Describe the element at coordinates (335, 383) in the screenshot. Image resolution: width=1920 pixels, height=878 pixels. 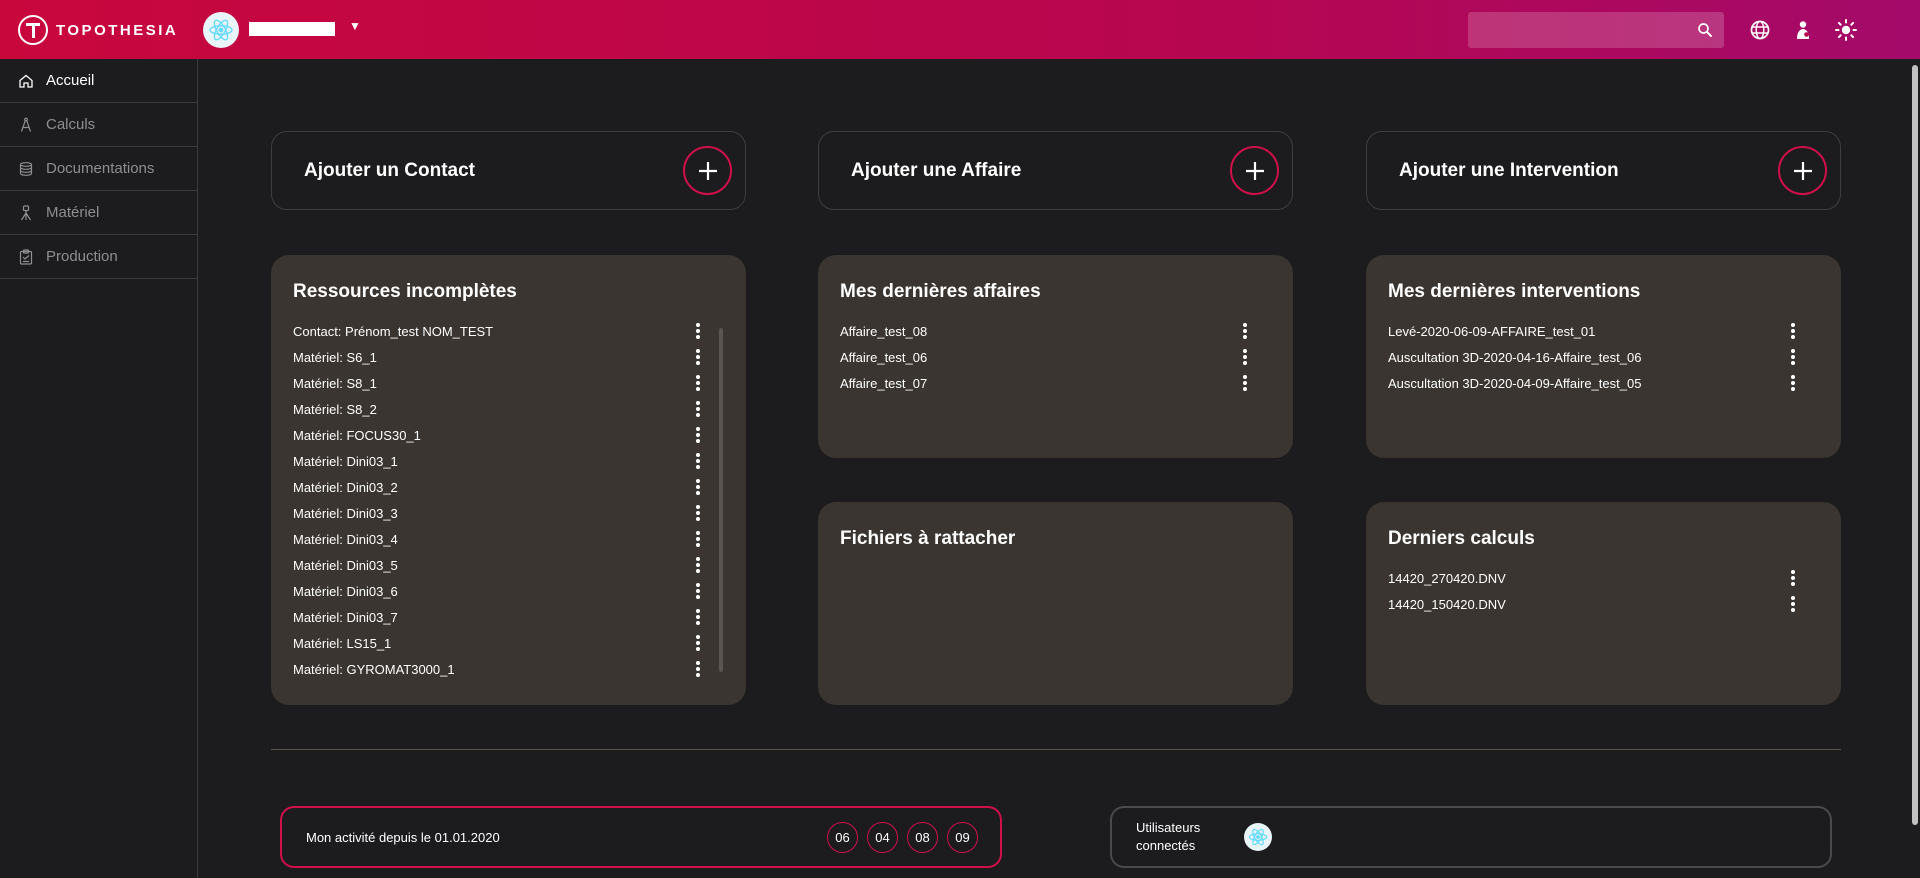
I see `item-label: Matériel: S8_1` at that location.